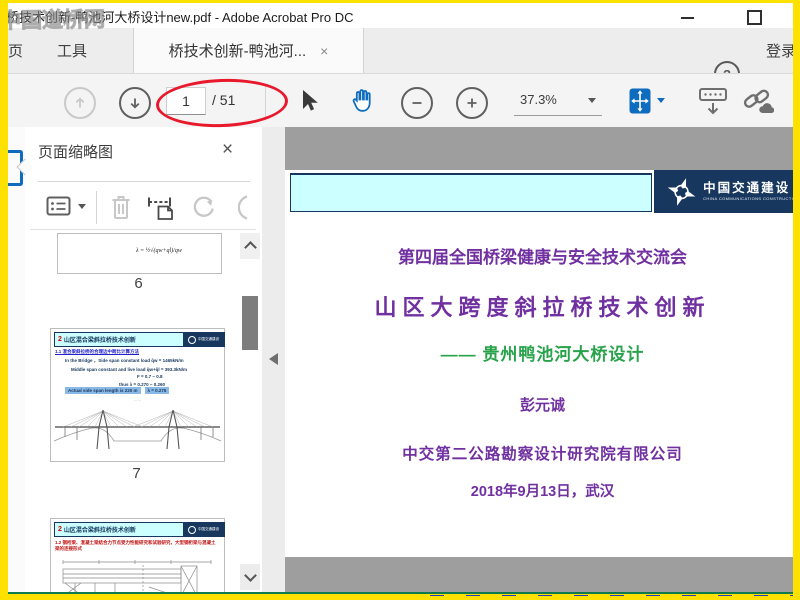 The image size is (800, 600). What do you see at coordinates (542, 492) in the screenshot?
I see `date-location: 2018年9月13日，武汉` at bounding box center [542, 492].